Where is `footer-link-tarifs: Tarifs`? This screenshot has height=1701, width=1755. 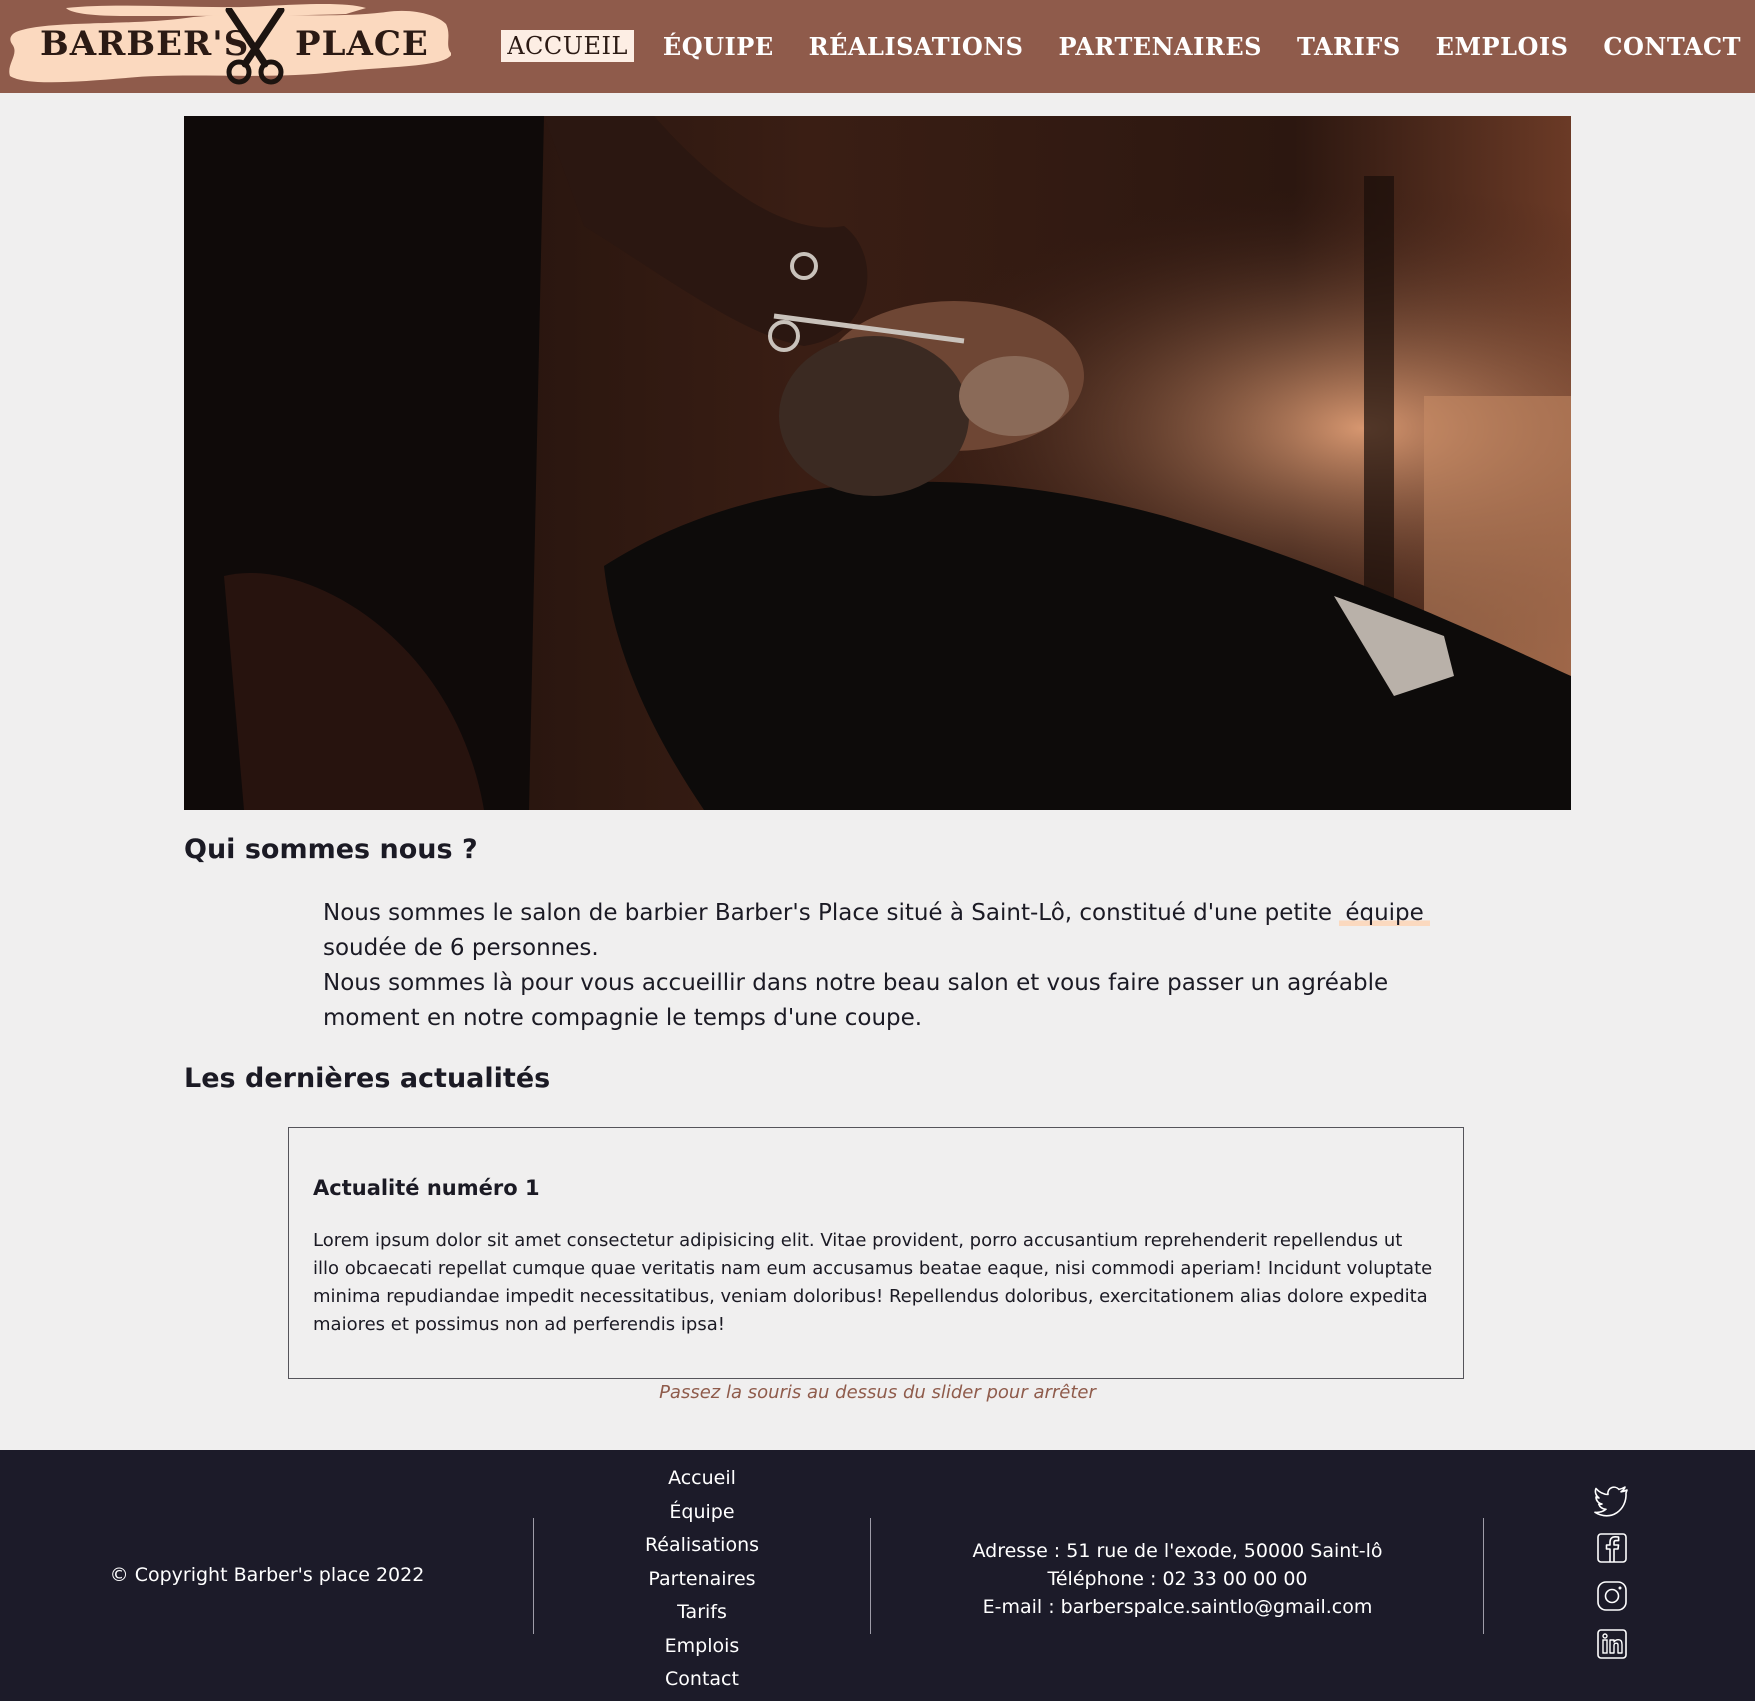 footer-link-tarifs: Tarifs is located at coordinates (702, 1613).